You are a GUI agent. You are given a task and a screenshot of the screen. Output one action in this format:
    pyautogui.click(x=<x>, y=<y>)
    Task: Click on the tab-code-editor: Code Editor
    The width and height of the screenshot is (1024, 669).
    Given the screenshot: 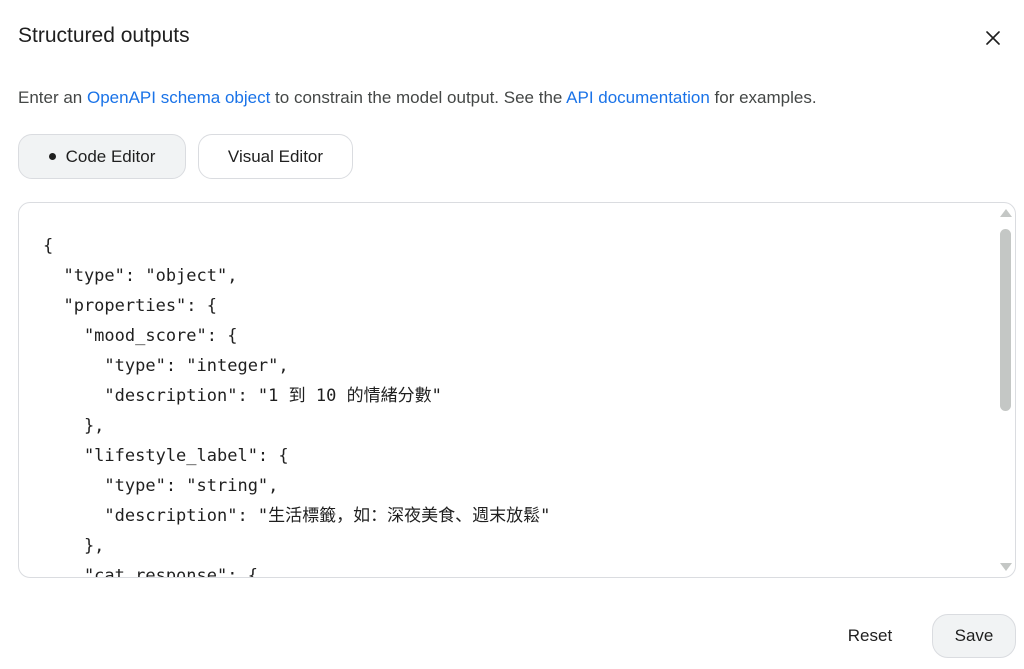 What is the action you would take?
    pyautogui.click(x=102, y=156)
    